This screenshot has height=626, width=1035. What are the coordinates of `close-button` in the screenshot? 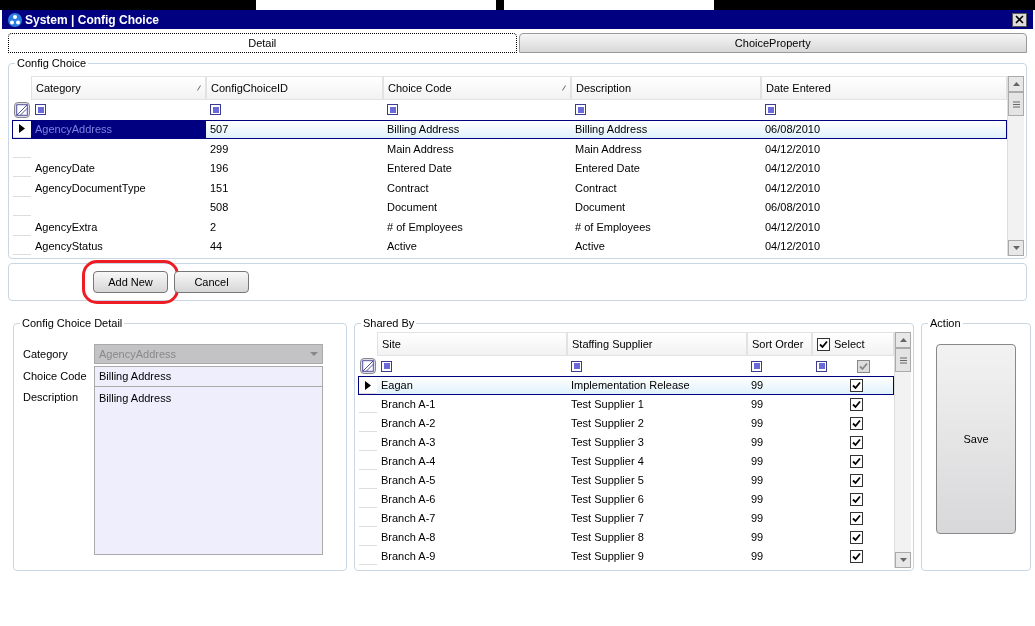 It's located at (1019, 19).